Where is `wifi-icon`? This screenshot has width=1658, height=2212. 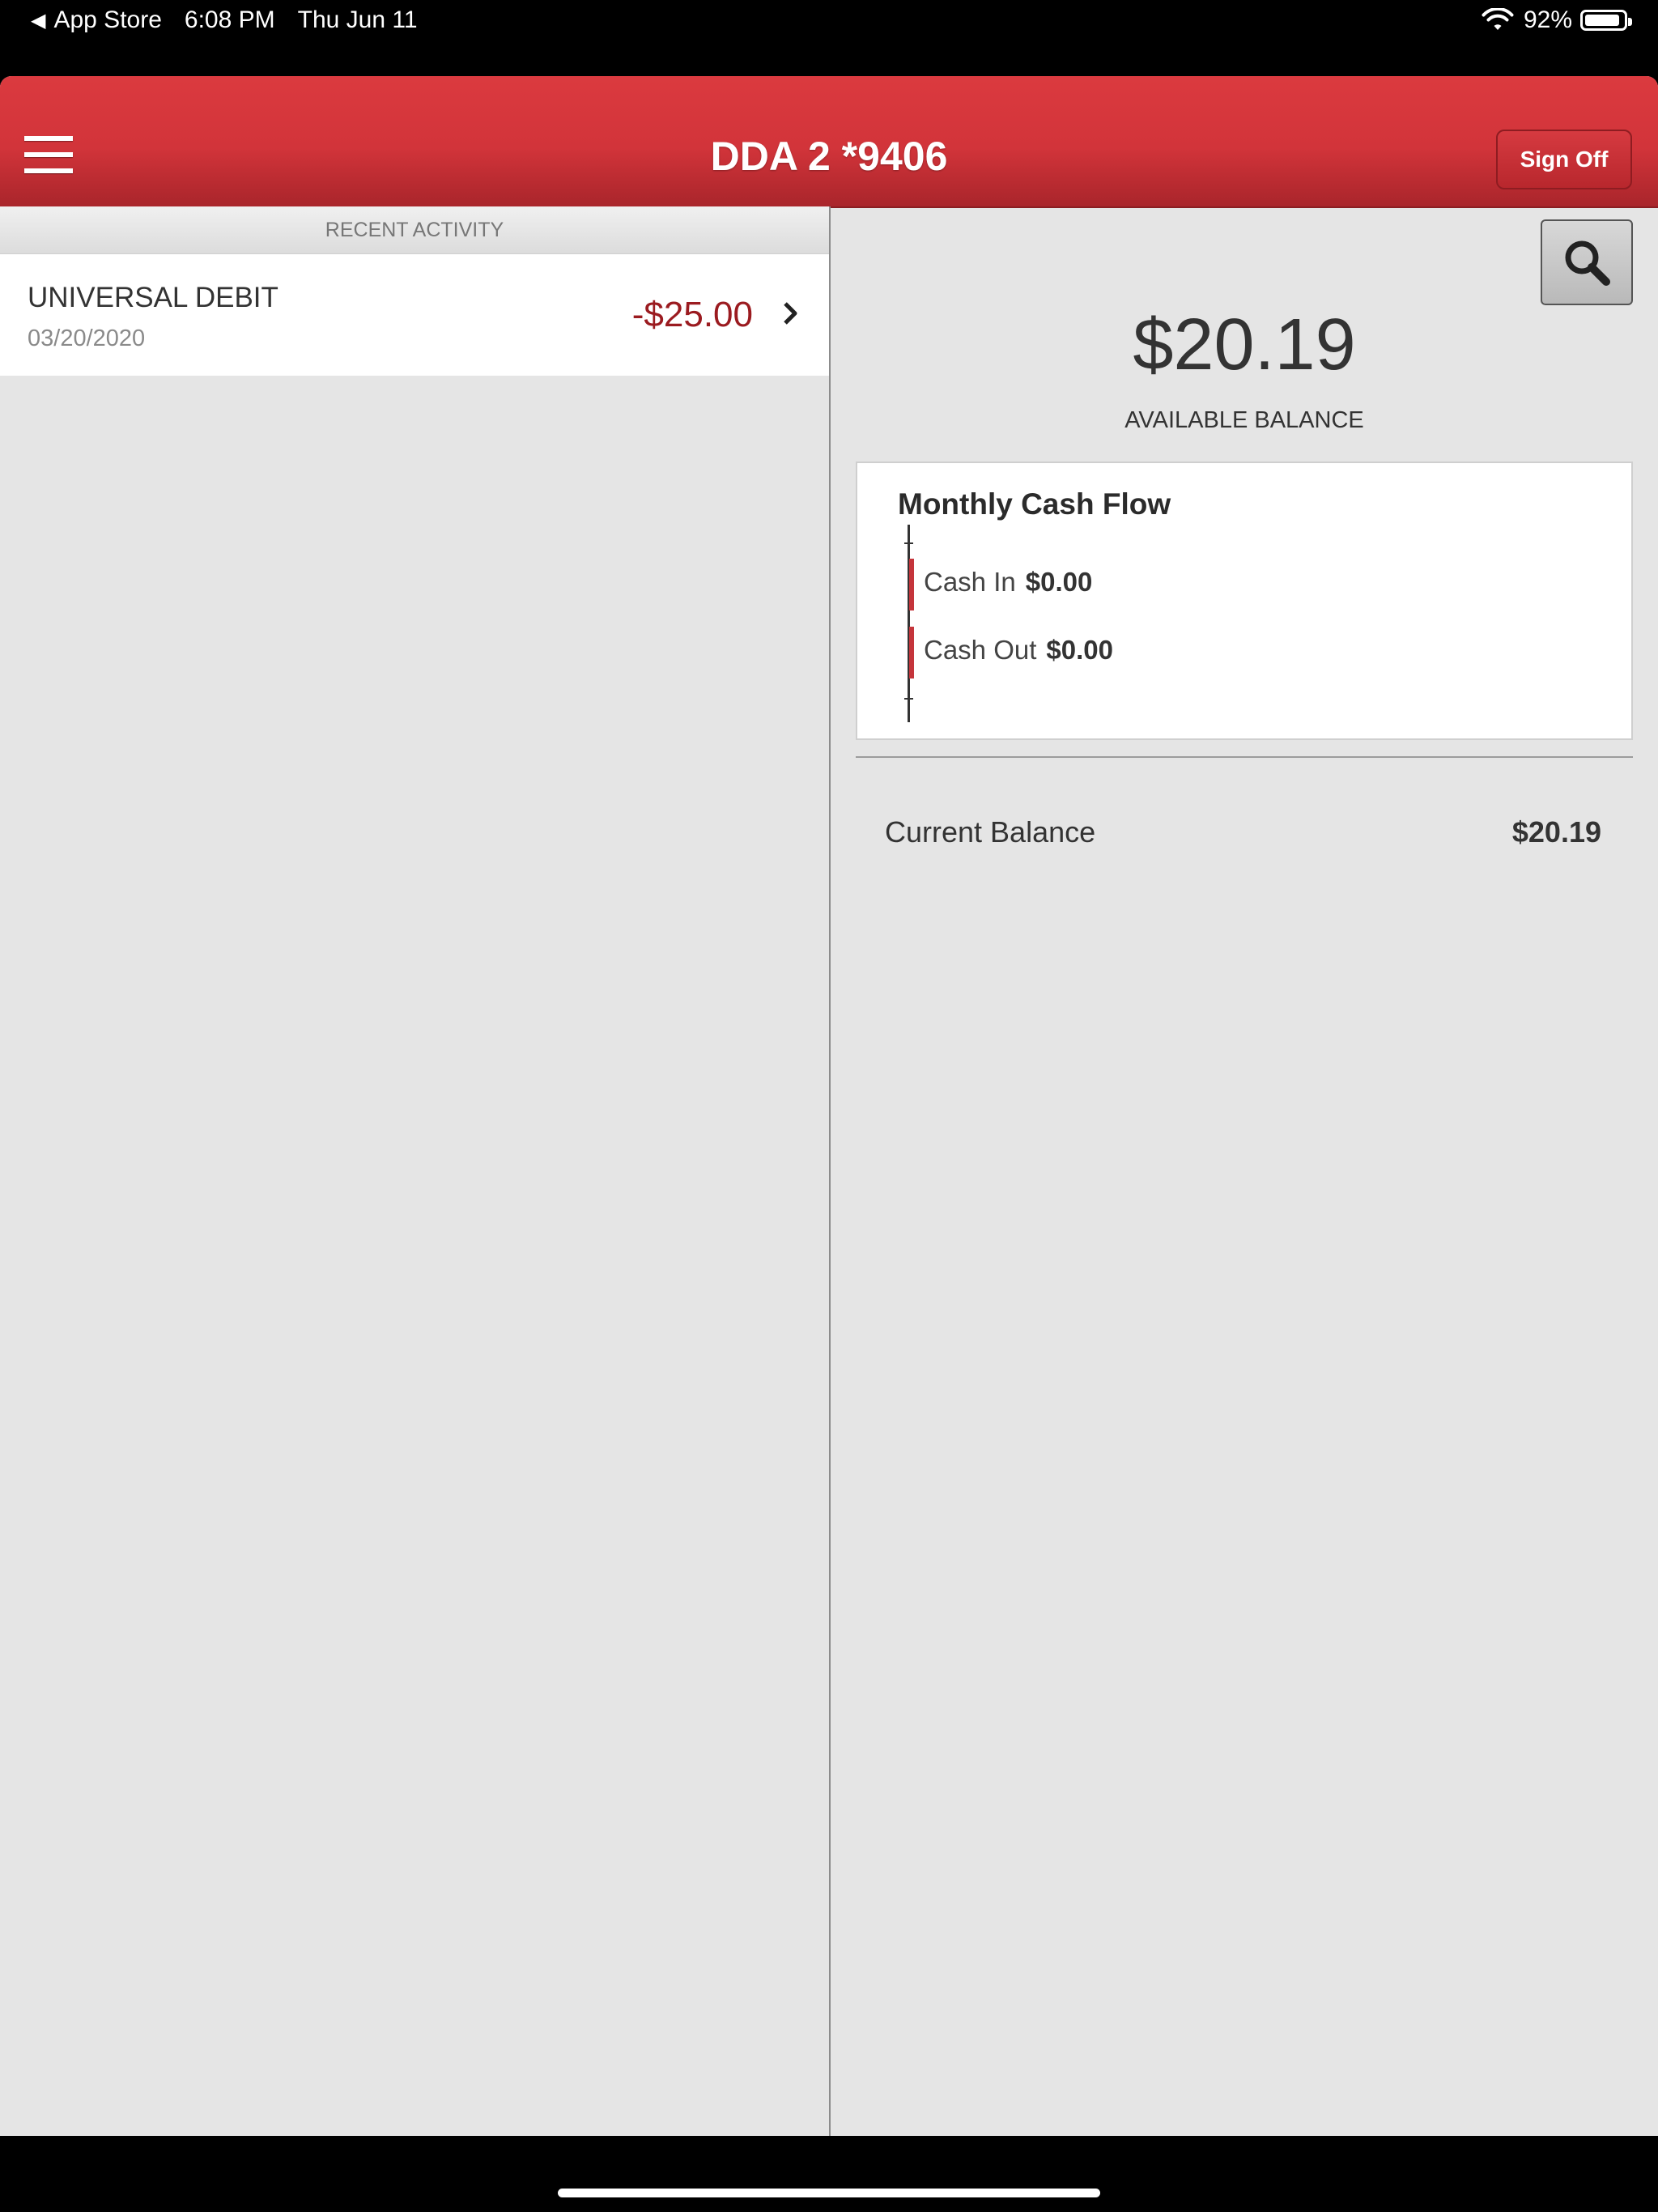 wifi-icon is located at coordinates (1498, 19).